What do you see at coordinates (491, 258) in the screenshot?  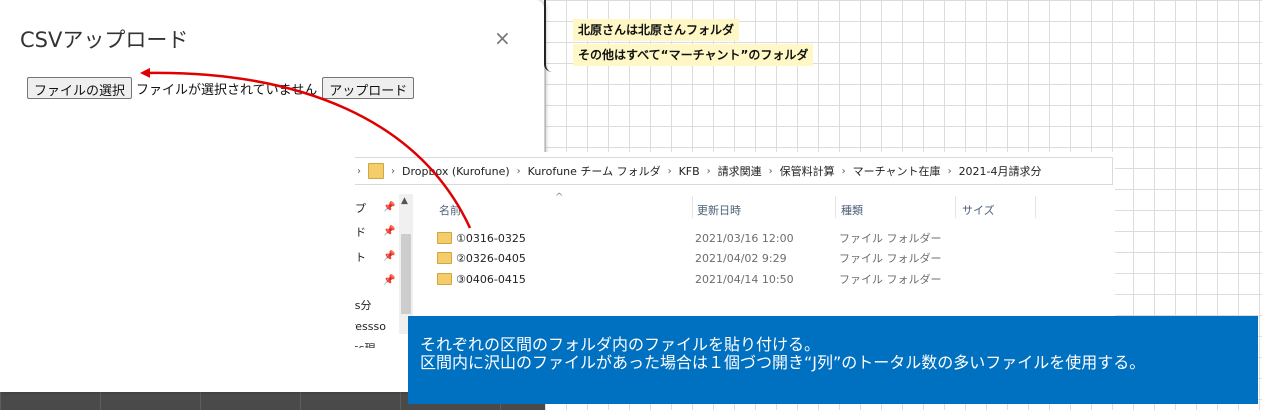 I see `file-name: ②0326-0405` at bounding box center [491, 258].